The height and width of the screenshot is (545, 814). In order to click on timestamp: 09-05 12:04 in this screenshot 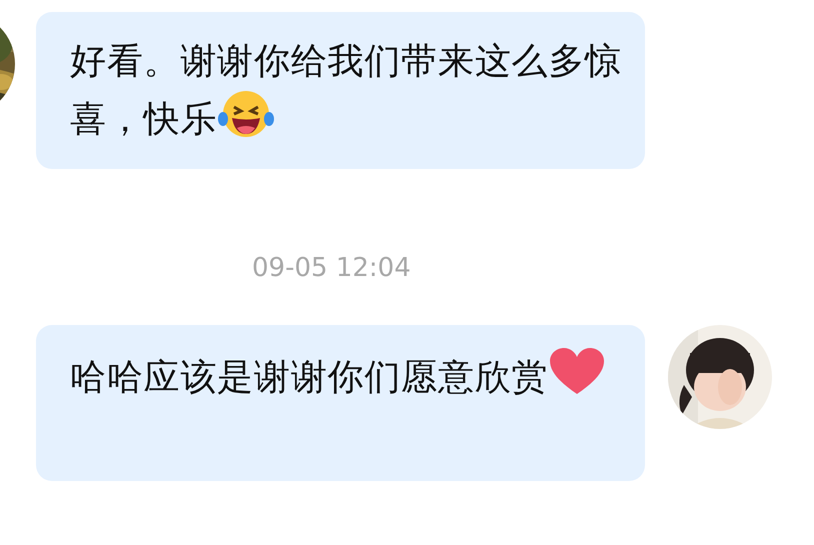, I will do `click(331, 268)`.